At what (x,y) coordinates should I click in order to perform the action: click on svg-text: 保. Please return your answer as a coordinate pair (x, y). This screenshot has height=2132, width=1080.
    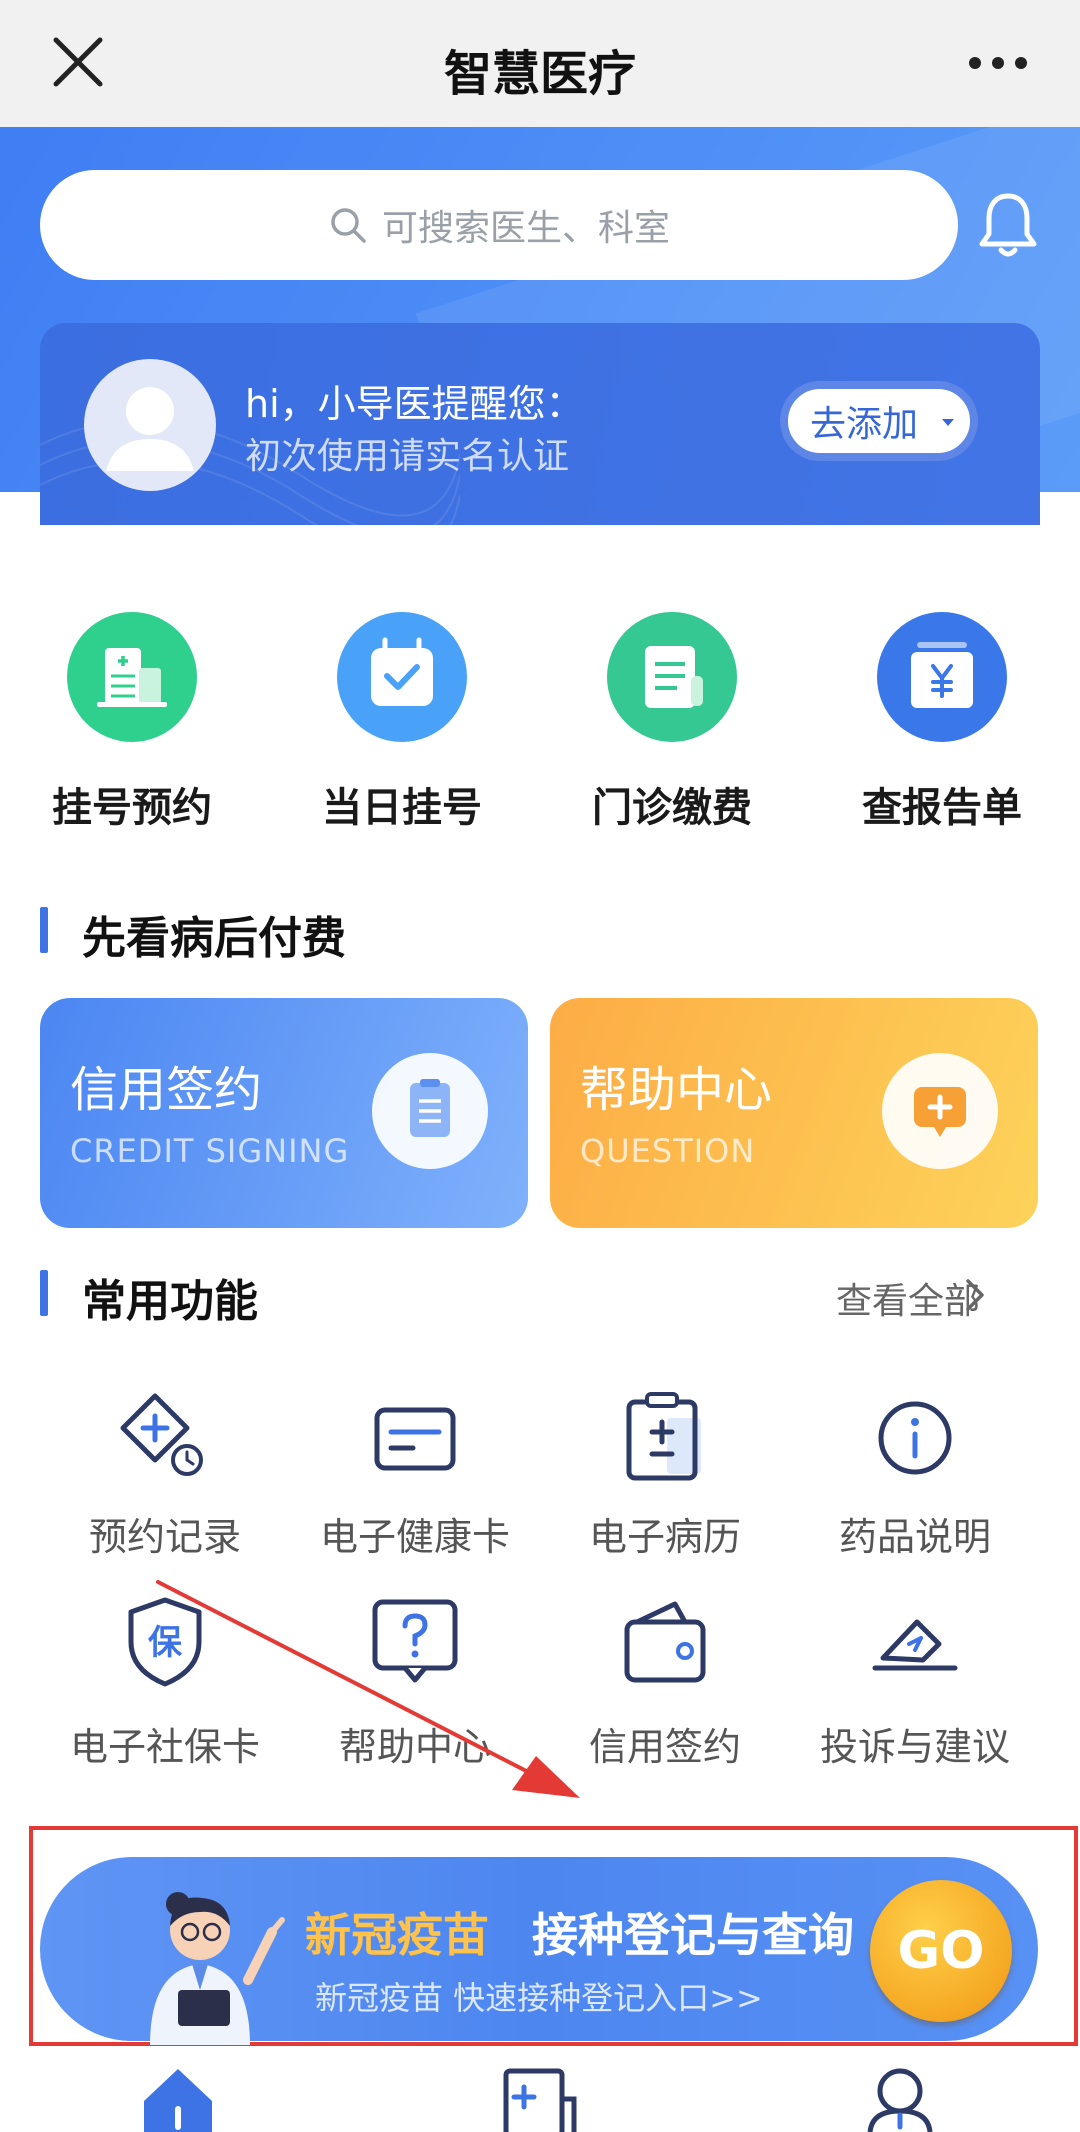
    Looking at the image, I should click on (165, 1643).